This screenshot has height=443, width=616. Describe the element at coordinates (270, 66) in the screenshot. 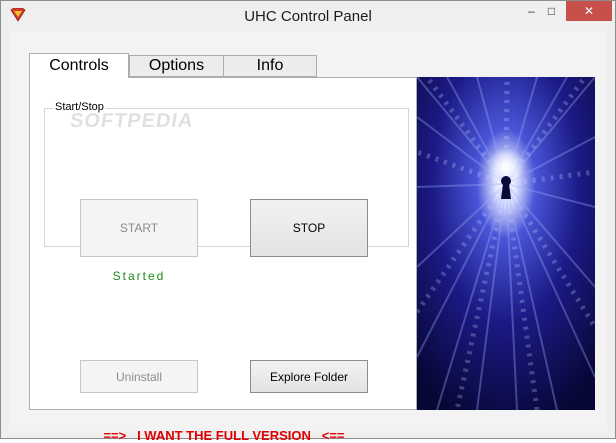

I see `tab-info: Info` at that location.